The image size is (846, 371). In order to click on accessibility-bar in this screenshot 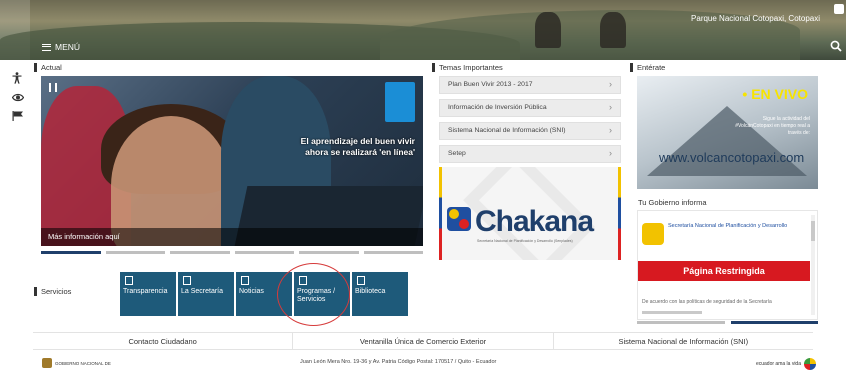, I will do `click(18, 96)`.